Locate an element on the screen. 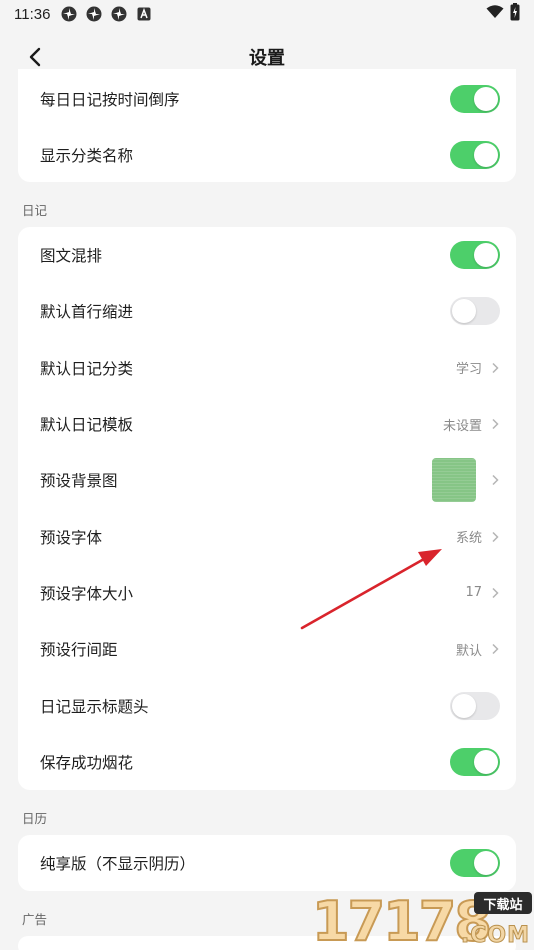 This screenshot has width=534, height=950. back-button is located at coordinates (35, 57).